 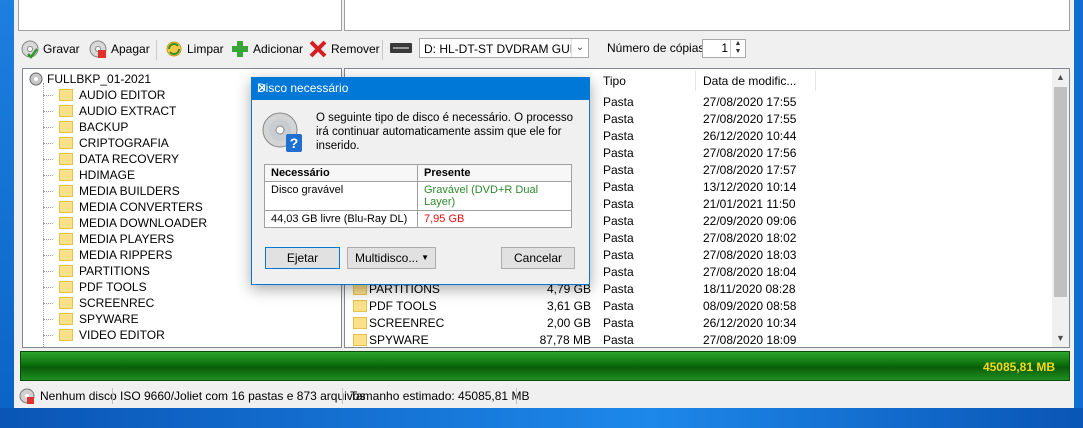 I want to click on tree-root: FULLBKP_01-2021, so click(x=90, y=79).